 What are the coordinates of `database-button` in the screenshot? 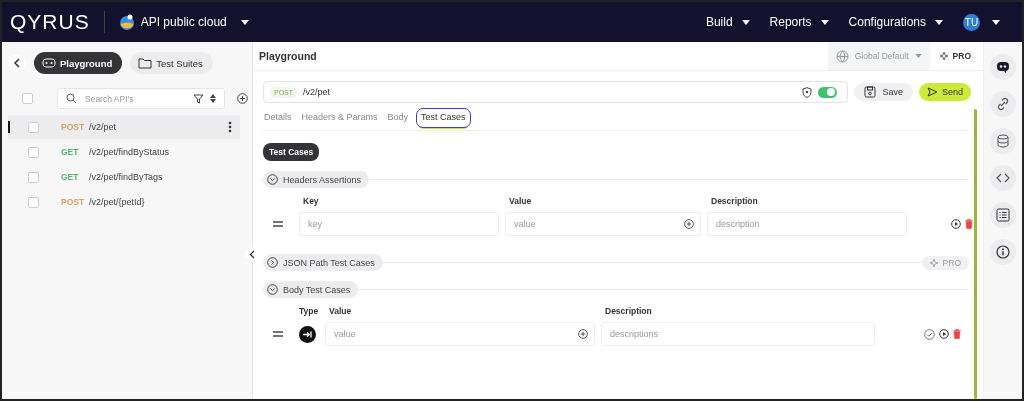 It's located at (1003, 141).